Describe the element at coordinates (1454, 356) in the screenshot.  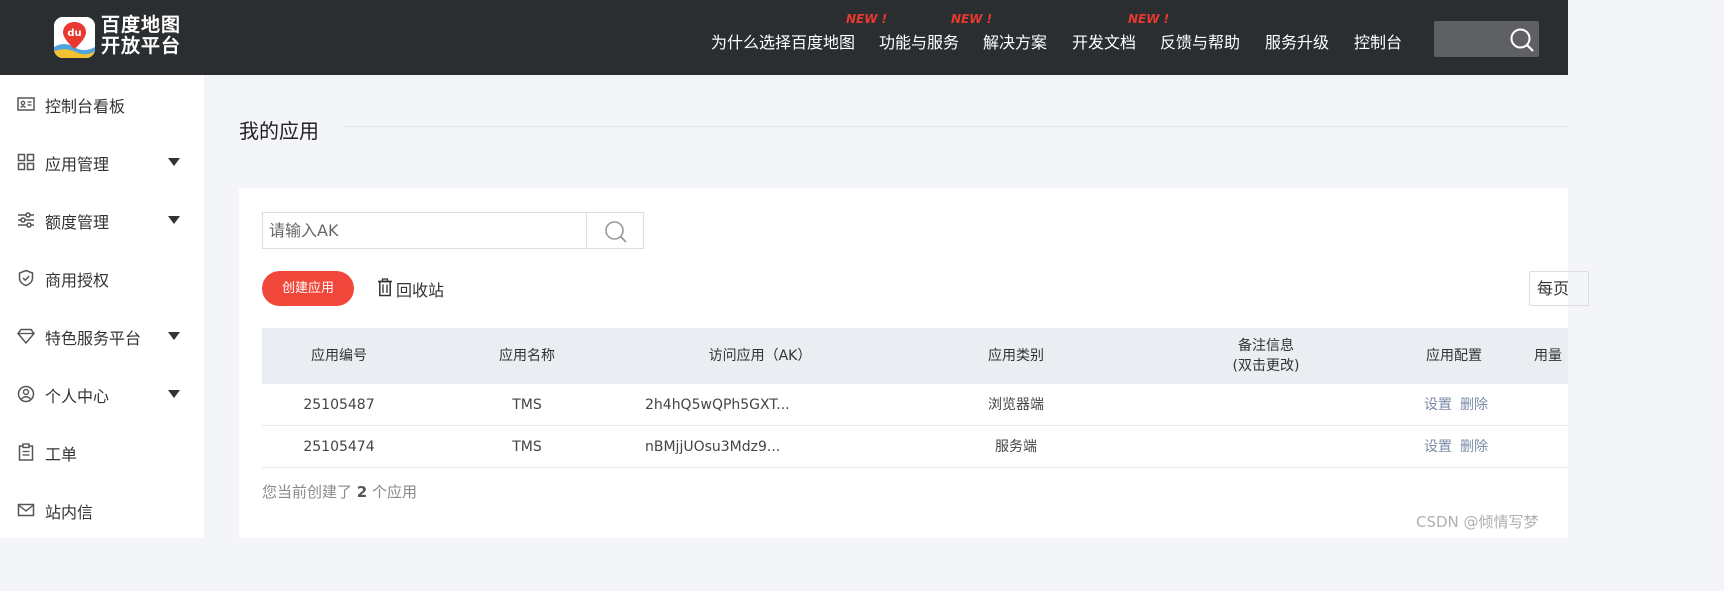
I see `column-header: 应用配置` at that location.